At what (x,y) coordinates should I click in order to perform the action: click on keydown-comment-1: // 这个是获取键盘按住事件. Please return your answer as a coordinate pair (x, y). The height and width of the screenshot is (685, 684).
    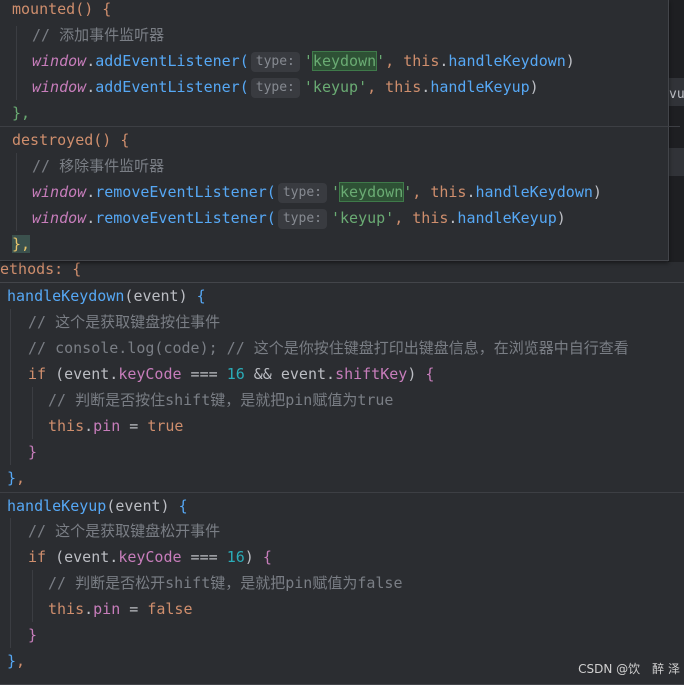
    Looking at the image, I should click on (124, 322).